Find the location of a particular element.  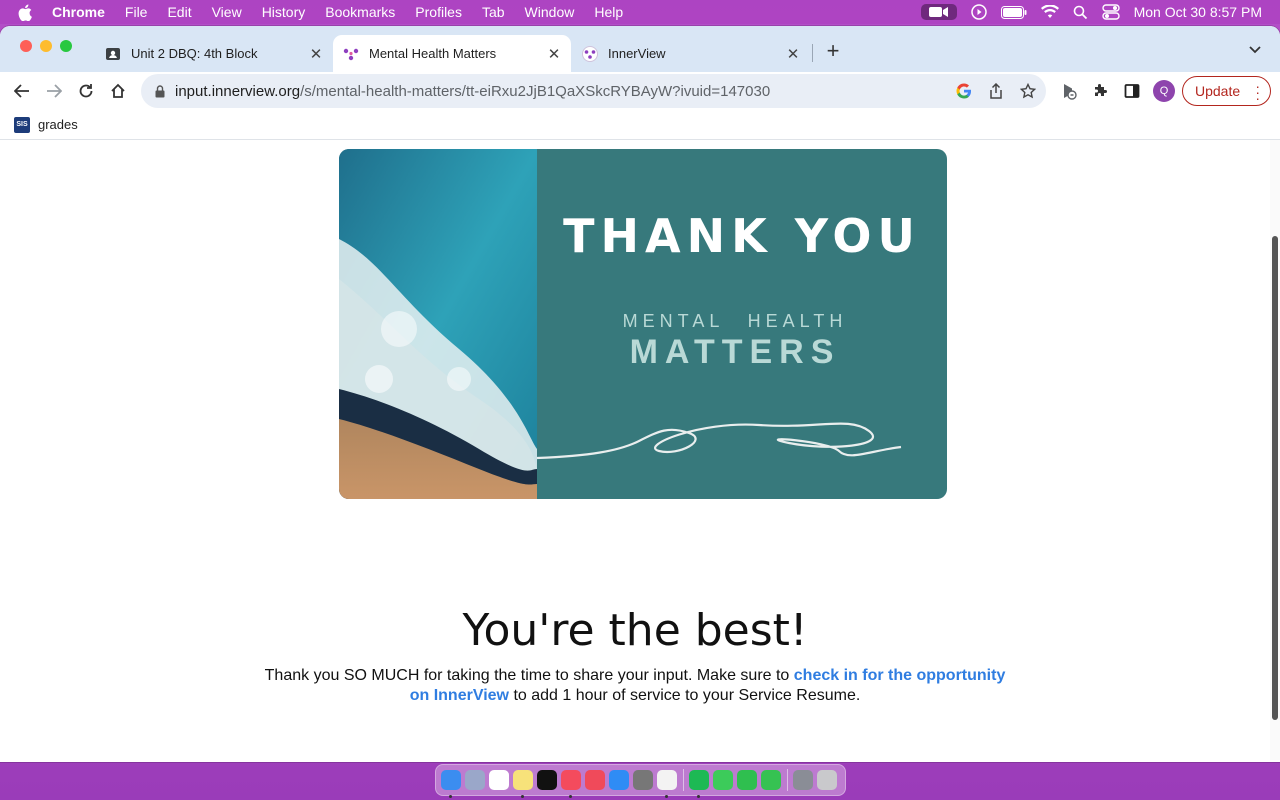

menu-edit: Edit is located at coordinates (179, 12).